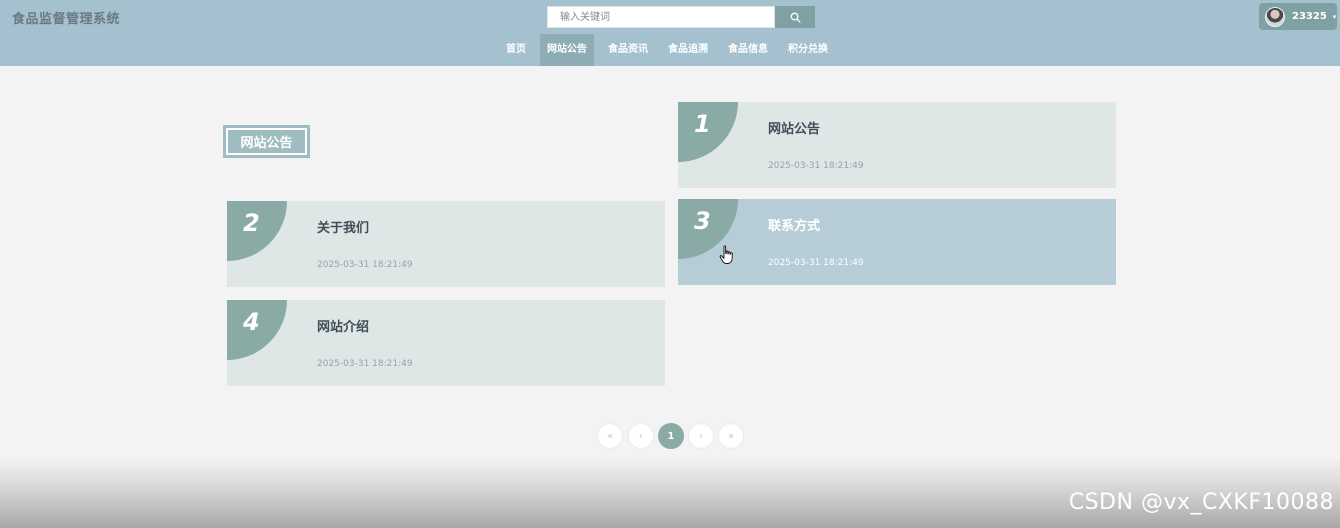  Describe the element at coordinates (628, 50) in the screenshot. I see `nav-food-news: 食品资讯` at that location.